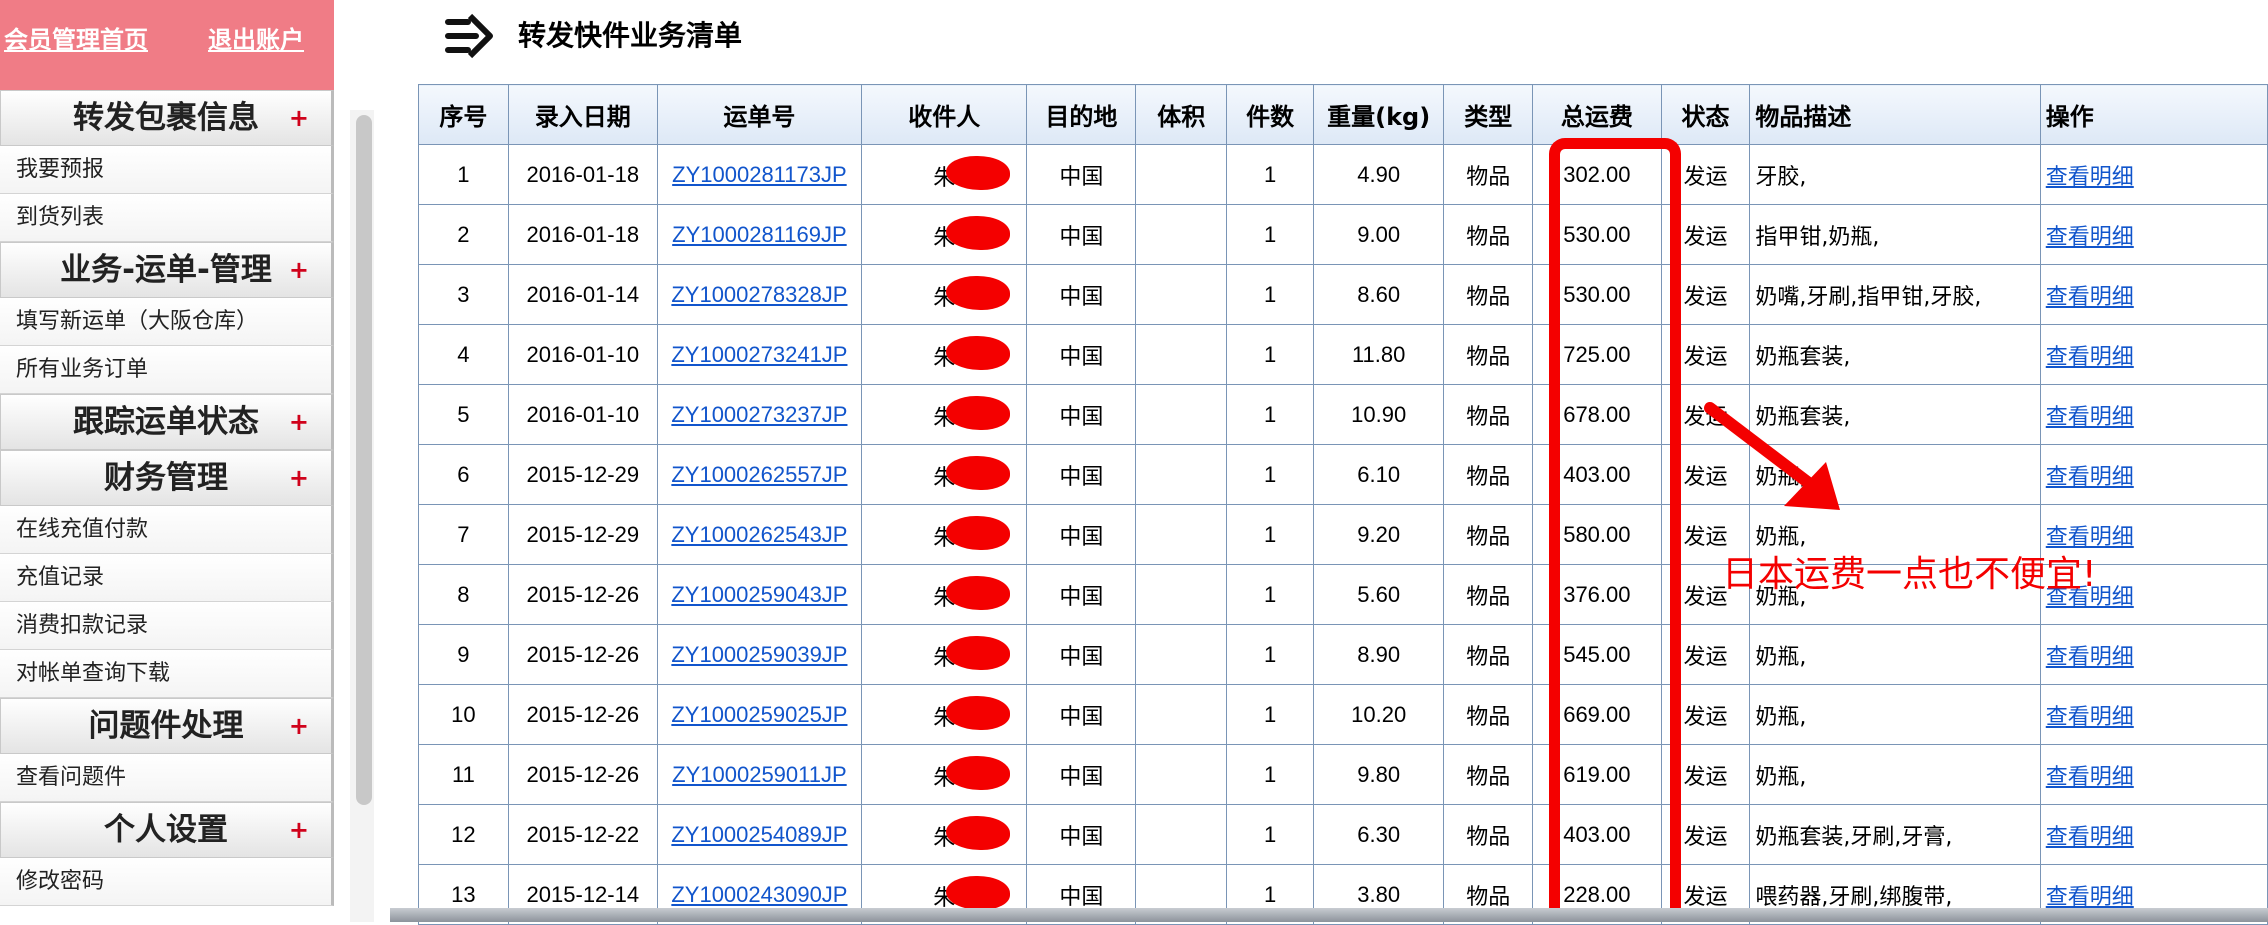 This screenshot has width=2268, height=925. I want to click on waybill-link: ZY1000262557JP, so click(759, 474).